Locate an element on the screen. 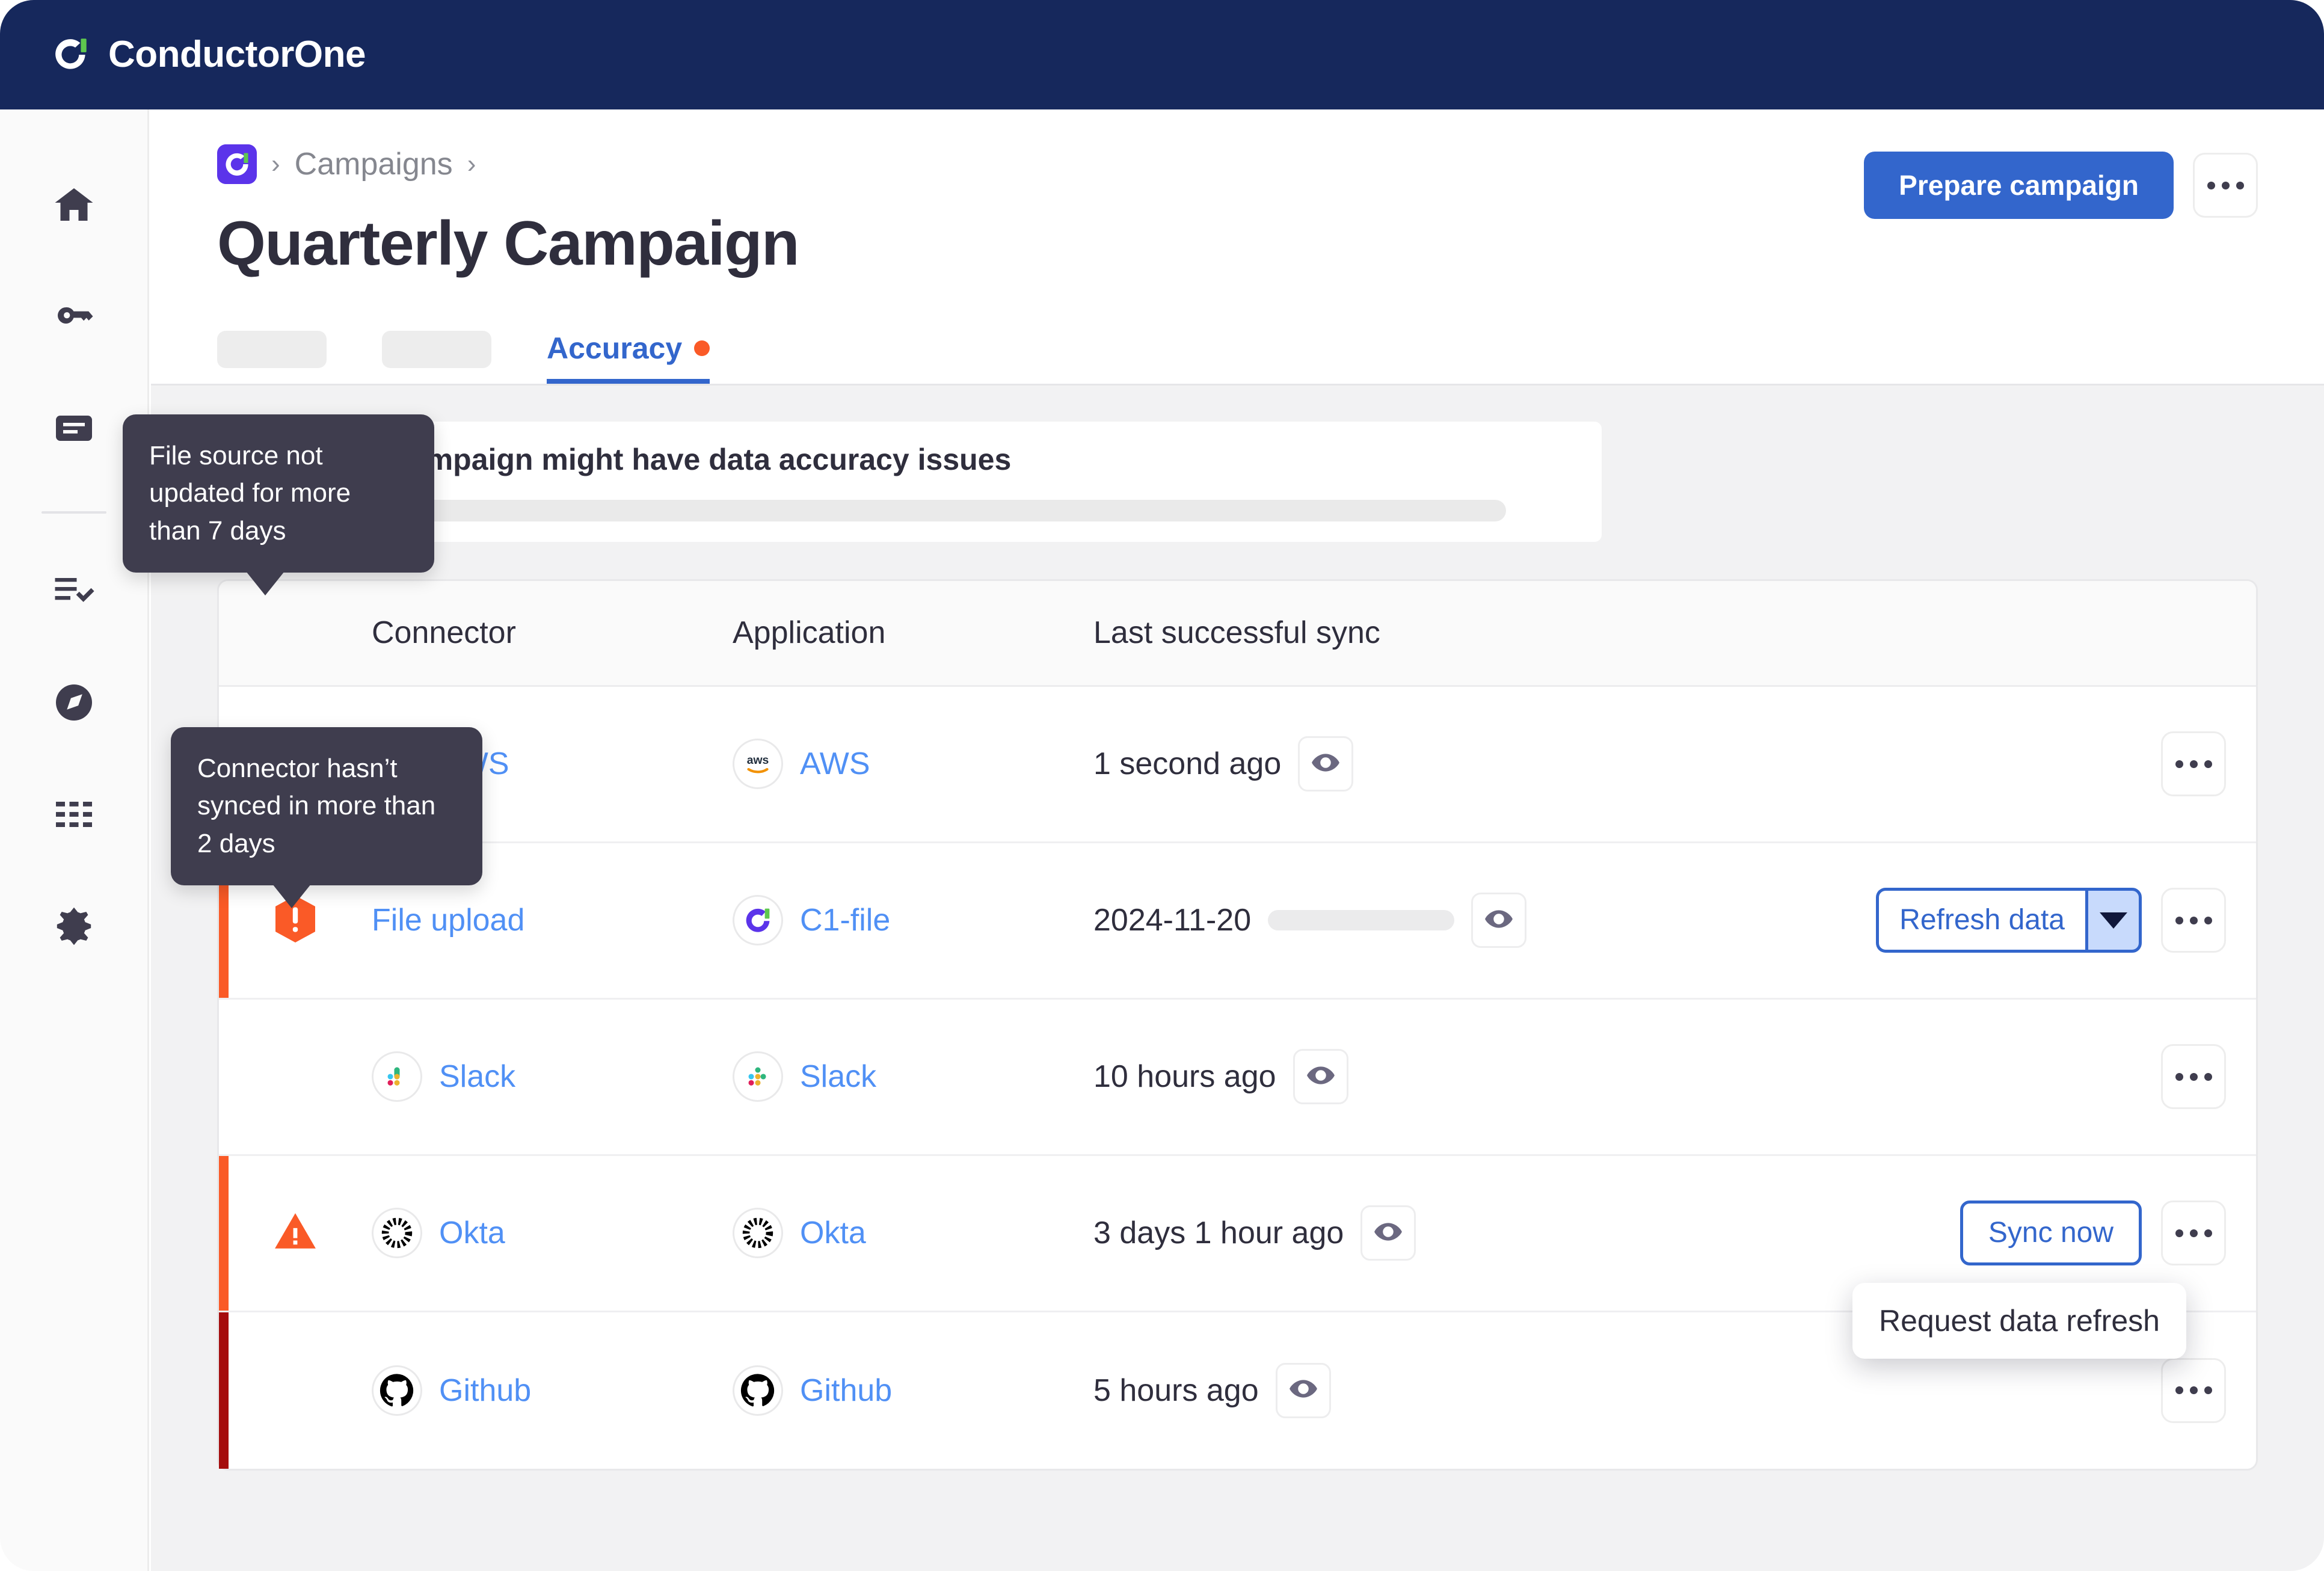  github-icon is located at coordinates (758, 1391).